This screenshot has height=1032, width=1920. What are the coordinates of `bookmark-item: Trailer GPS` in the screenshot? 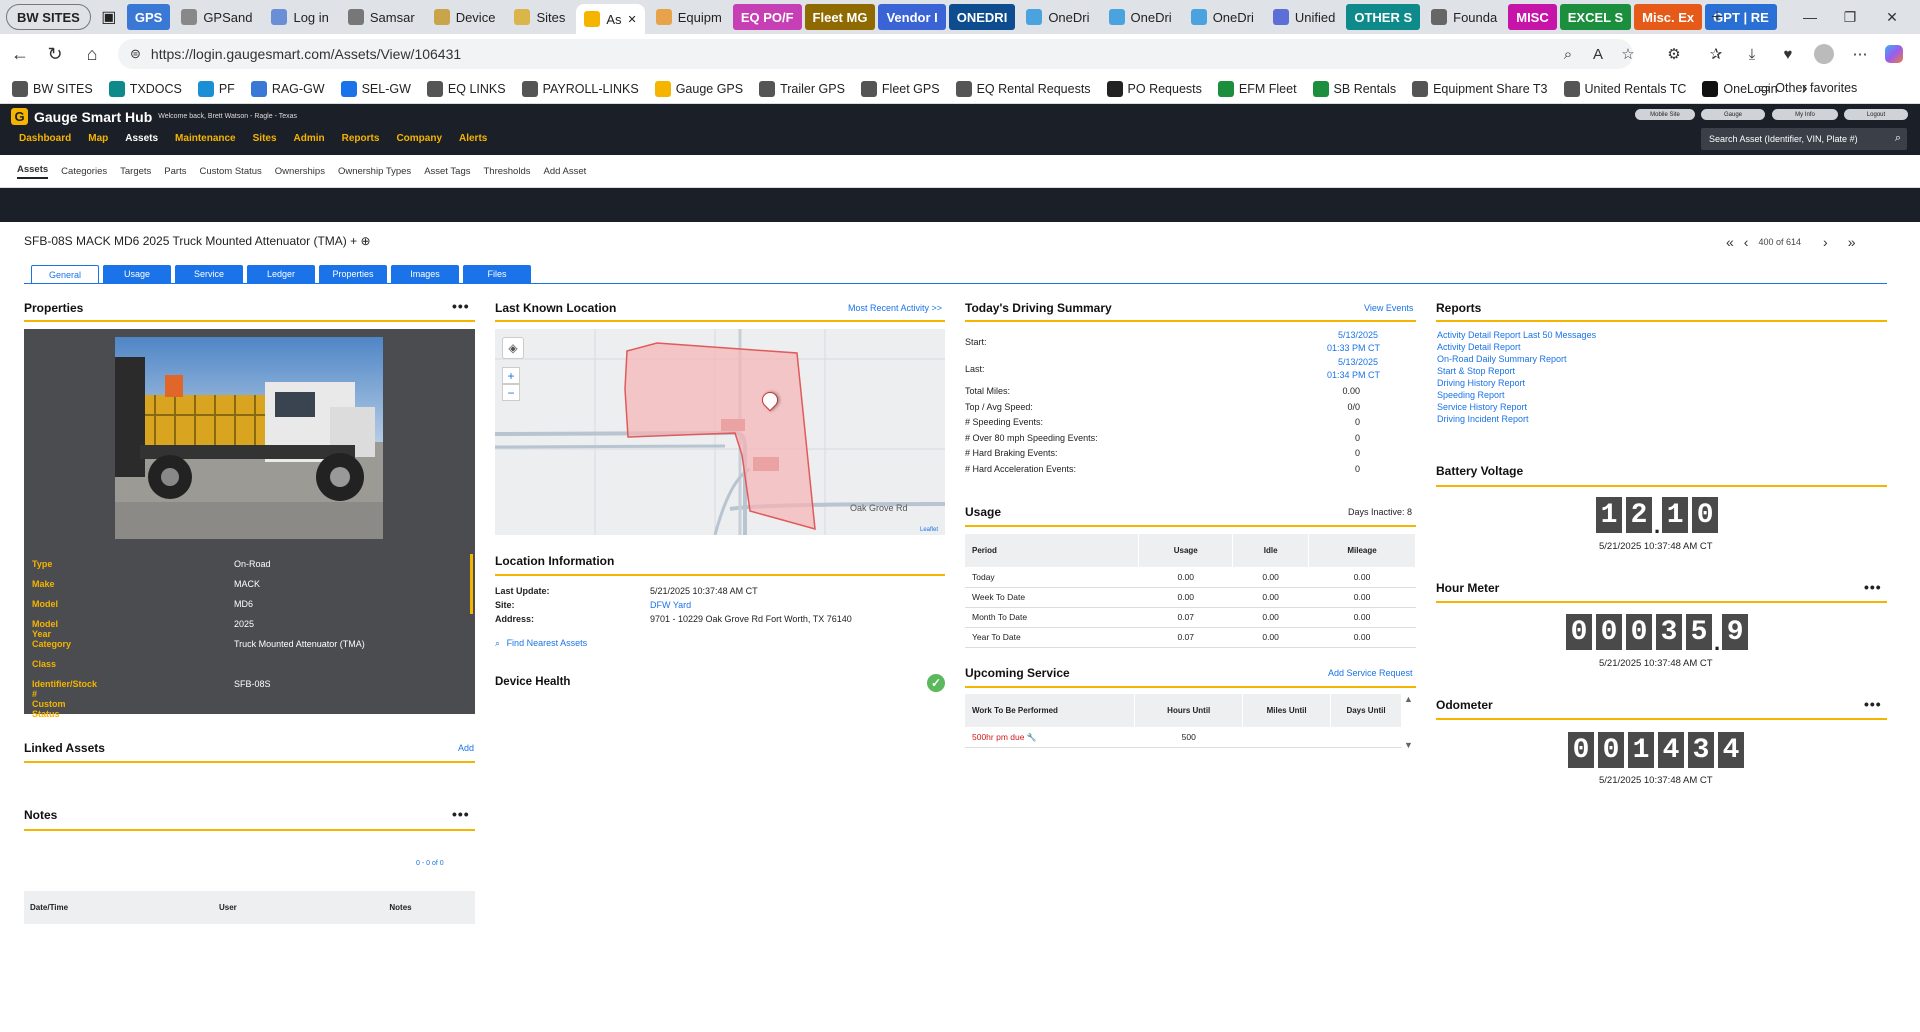 It's located at (802, 88).